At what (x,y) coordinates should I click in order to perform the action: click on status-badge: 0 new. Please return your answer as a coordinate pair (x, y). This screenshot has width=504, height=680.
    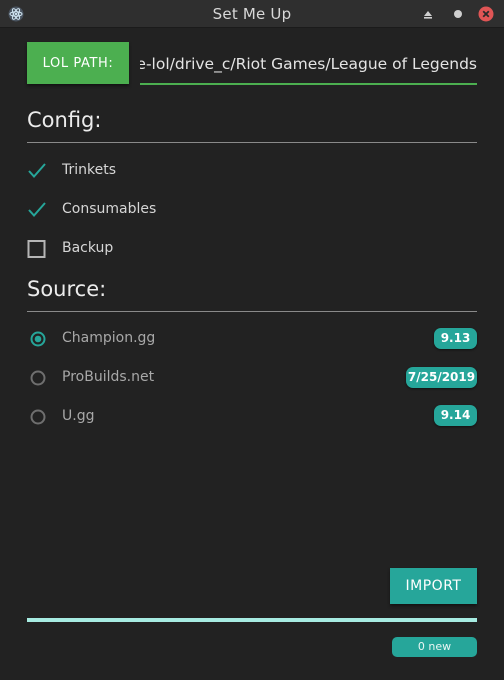
    Looking at the image, I should click on (434, 647).